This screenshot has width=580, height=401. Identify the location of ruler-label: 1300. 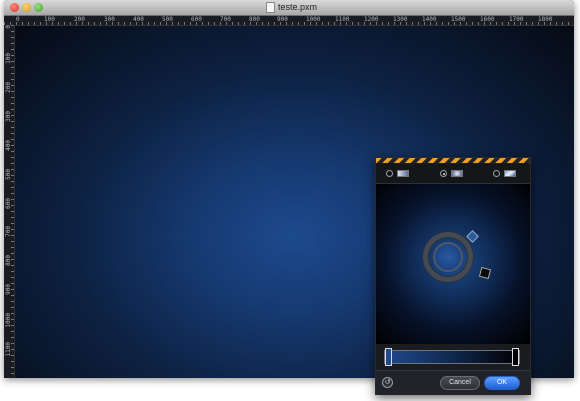
(400, 19).